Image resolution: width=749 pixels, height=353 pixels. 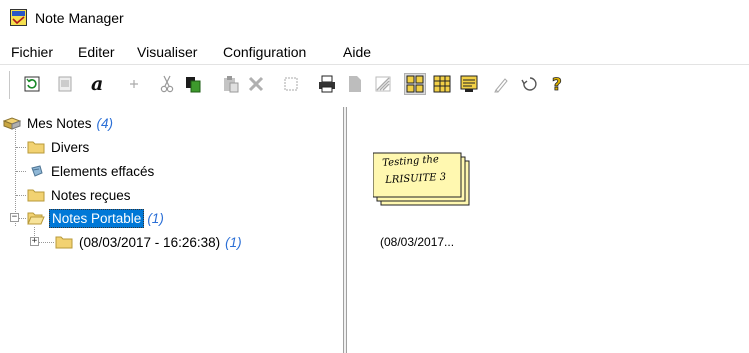 I want to click on expand-toggle: +, so click(x=34, y=241).